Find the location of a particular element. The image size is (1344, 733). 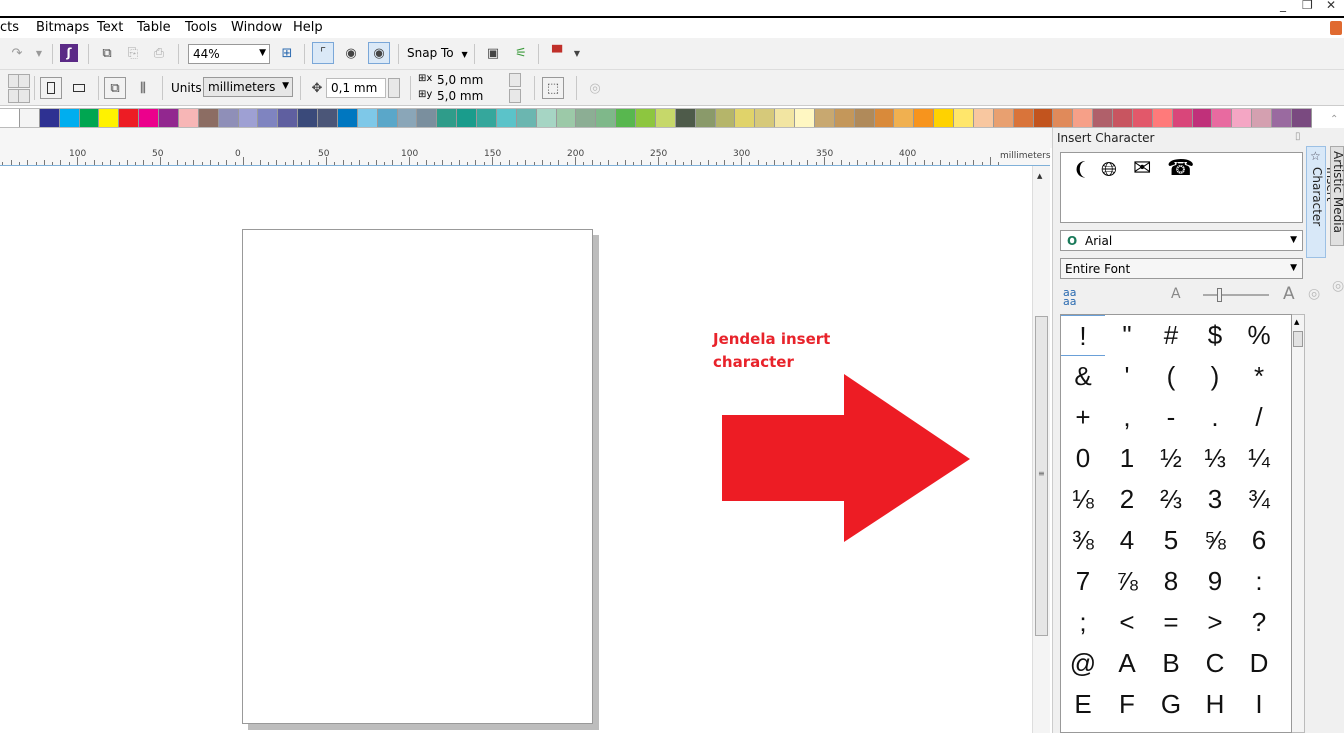

character-cell: 7 is located at coordinates (1083, 581).